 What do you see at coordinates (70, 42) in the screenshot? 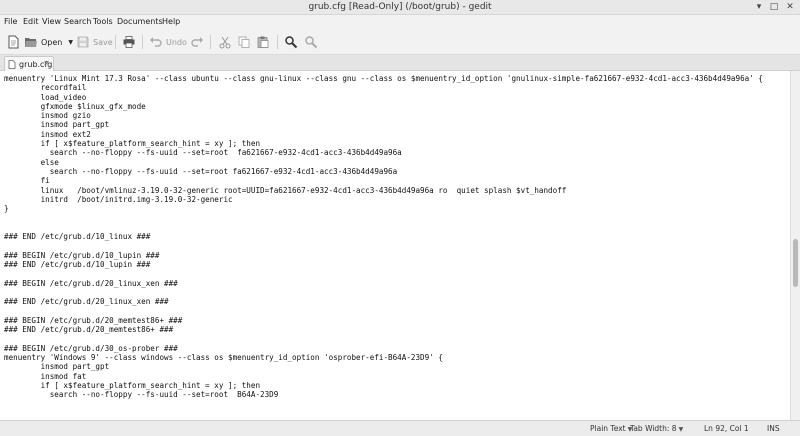
I see `open-dropdown-icon: ▼` at bounding box center [70, 42].